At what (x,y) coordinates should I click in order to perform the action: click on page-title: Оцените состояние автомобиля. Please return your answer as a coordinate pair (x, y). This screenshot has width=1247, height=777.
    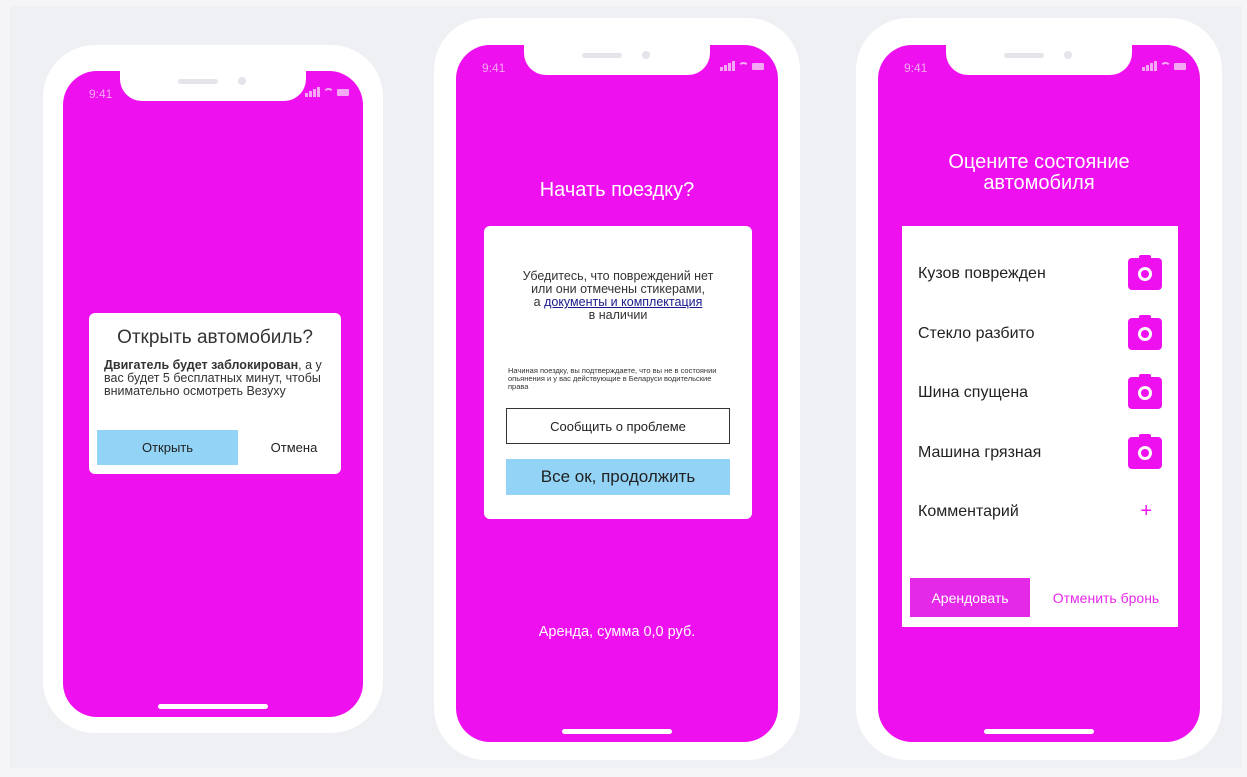
    Looking at the image, I should click on (1039, 173).